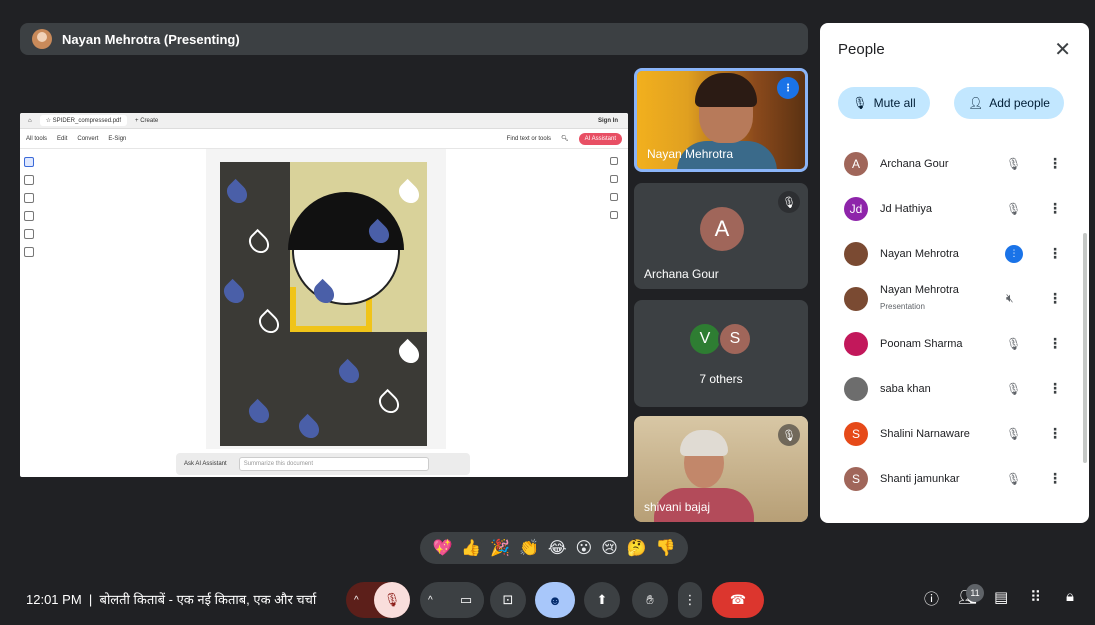 This screenshot has width=1095, height=625. I want to click on participant-name: Shanti jamunkar, so click(920, 478).